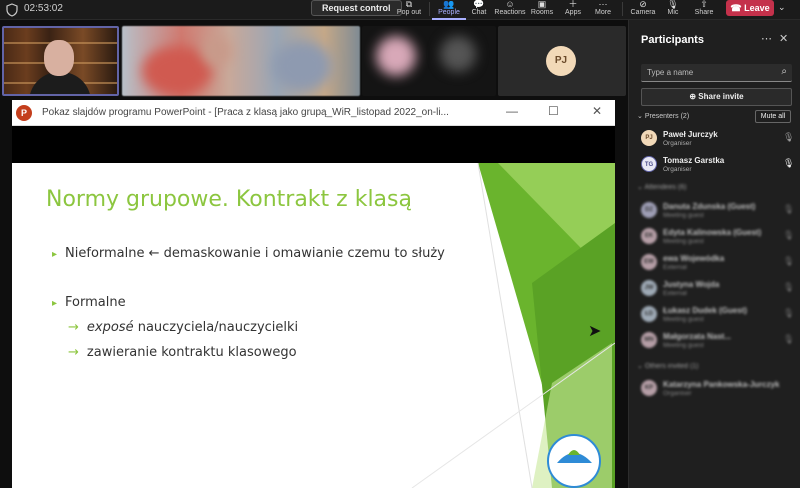 Image resolution: width=800 pixels, height=488 pixels. Describe the element at coordinates (673, 10) in the screenshot. I see `mic-button: 🎙 Mic` at that location.